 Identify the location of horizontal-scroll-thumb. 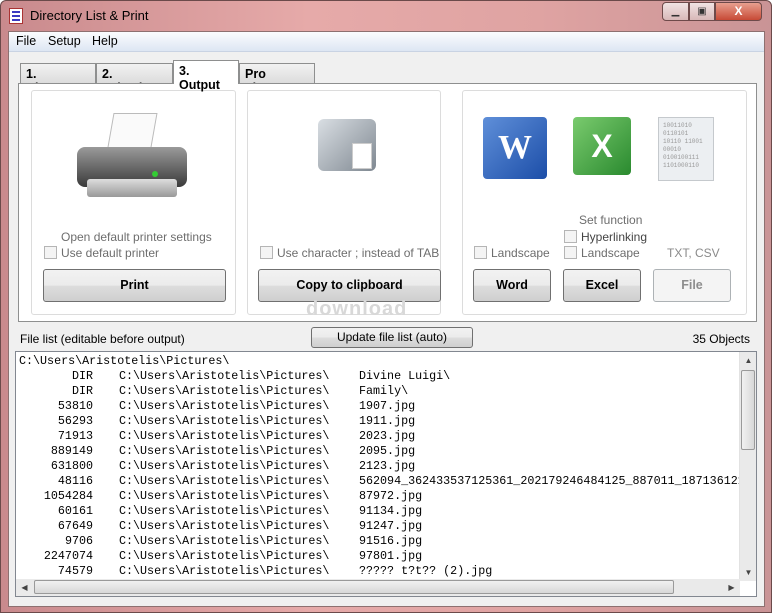
(354, 587).